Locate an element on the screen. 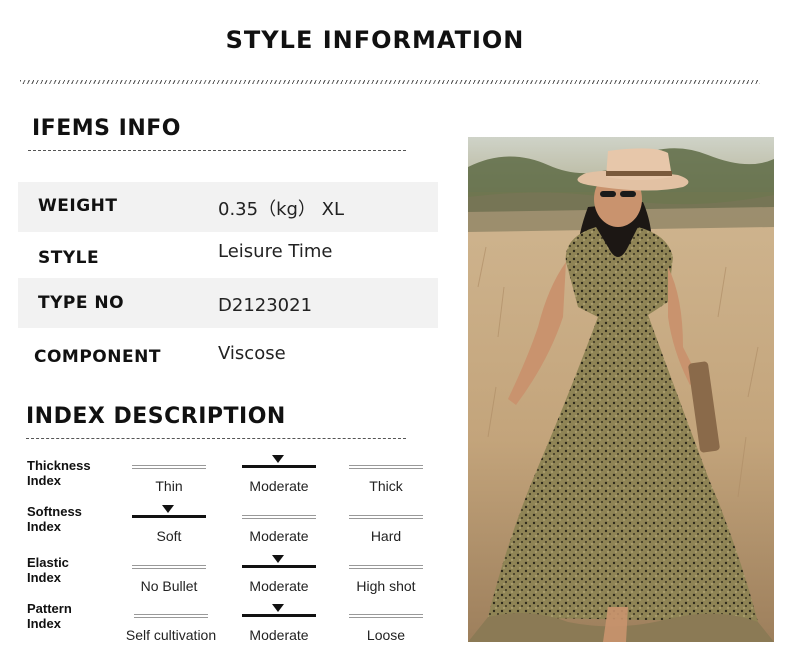 The image size is (790, 664). info-label: WEIGHT is located at coordinates (78, 206).